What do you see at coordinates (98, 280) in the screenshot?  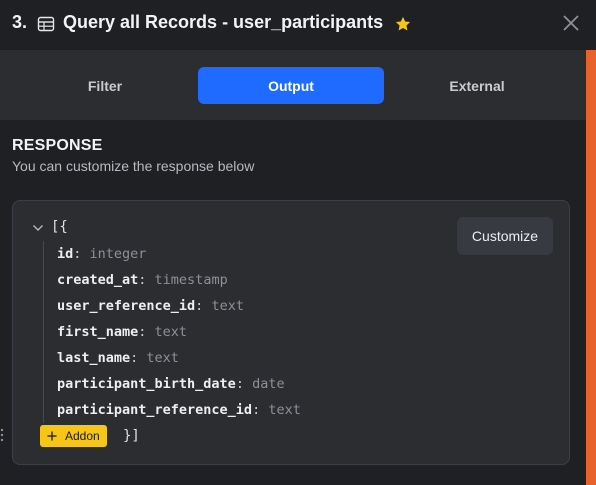 I see `field-name: created_at` at bounding box center [98, 280].